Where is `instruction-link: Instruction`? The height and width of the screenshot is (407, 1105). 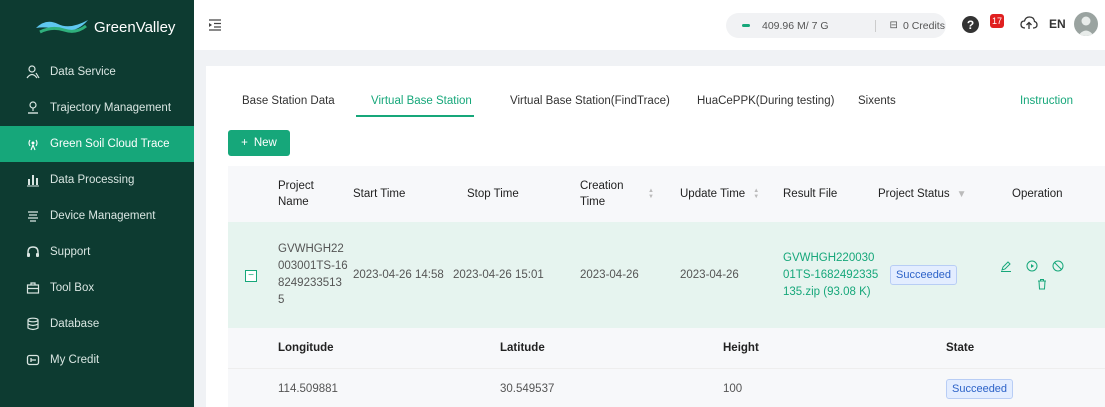 instruction-link: Instruction is located at coordinates (1046, 101).